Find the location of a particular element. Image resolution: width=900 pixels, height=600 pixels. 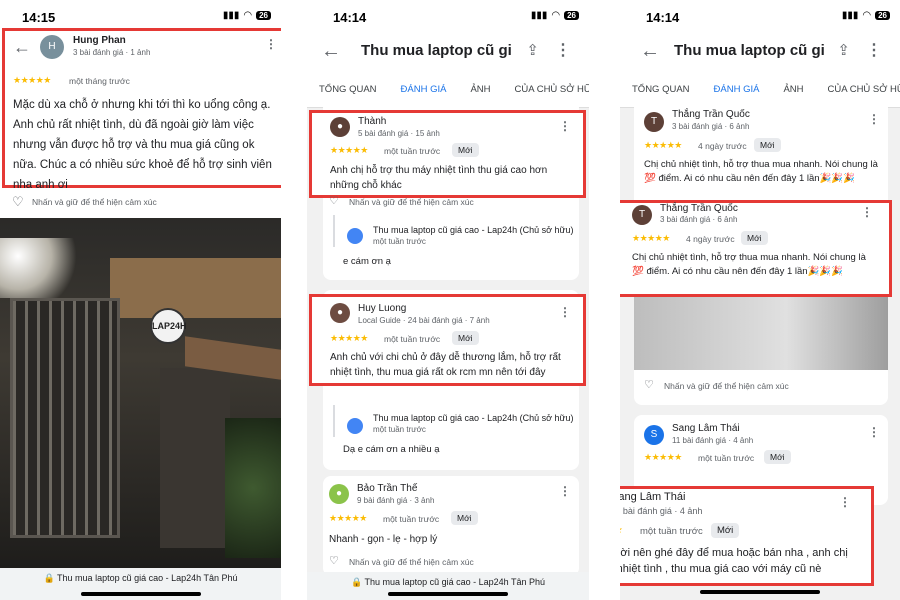

light-glare is located at coordinates (45, 268).